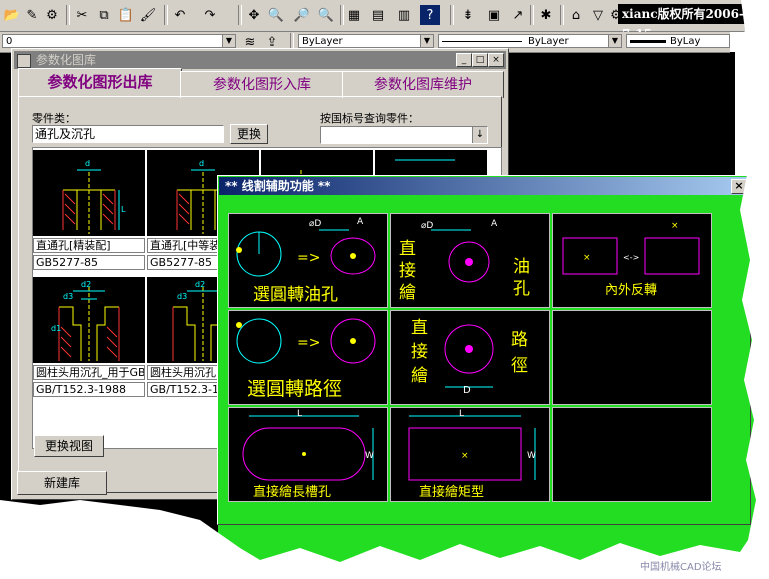 This screenshot has width=769, height=579. Describe the element at coordinates (180, 15) in the screenshot. I see `undo-icon: ↶` at that location.